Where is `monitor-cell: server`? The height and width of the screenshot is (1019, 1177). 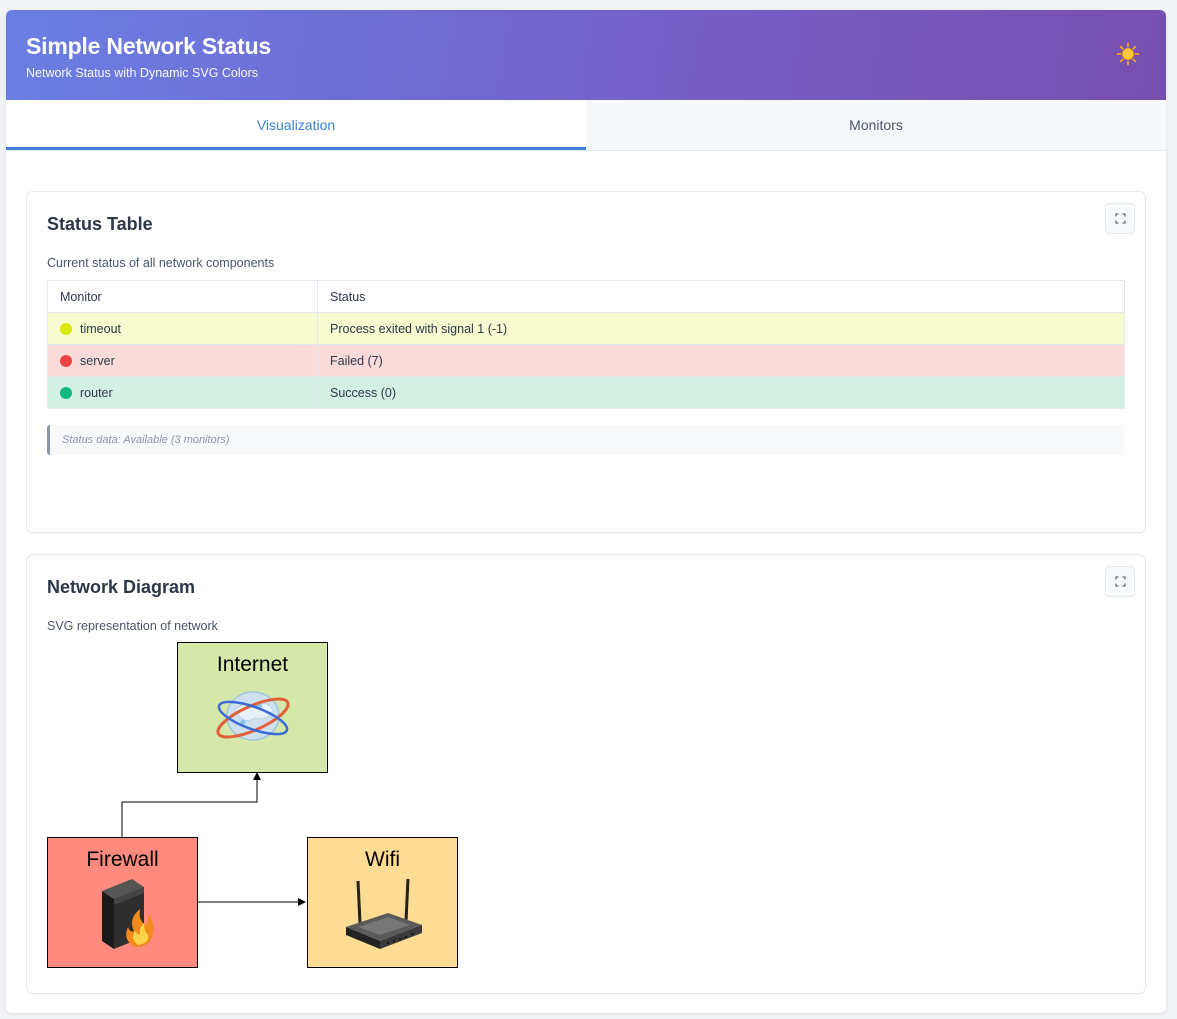 monitor-cell: server is located at coordinates (182, 360).